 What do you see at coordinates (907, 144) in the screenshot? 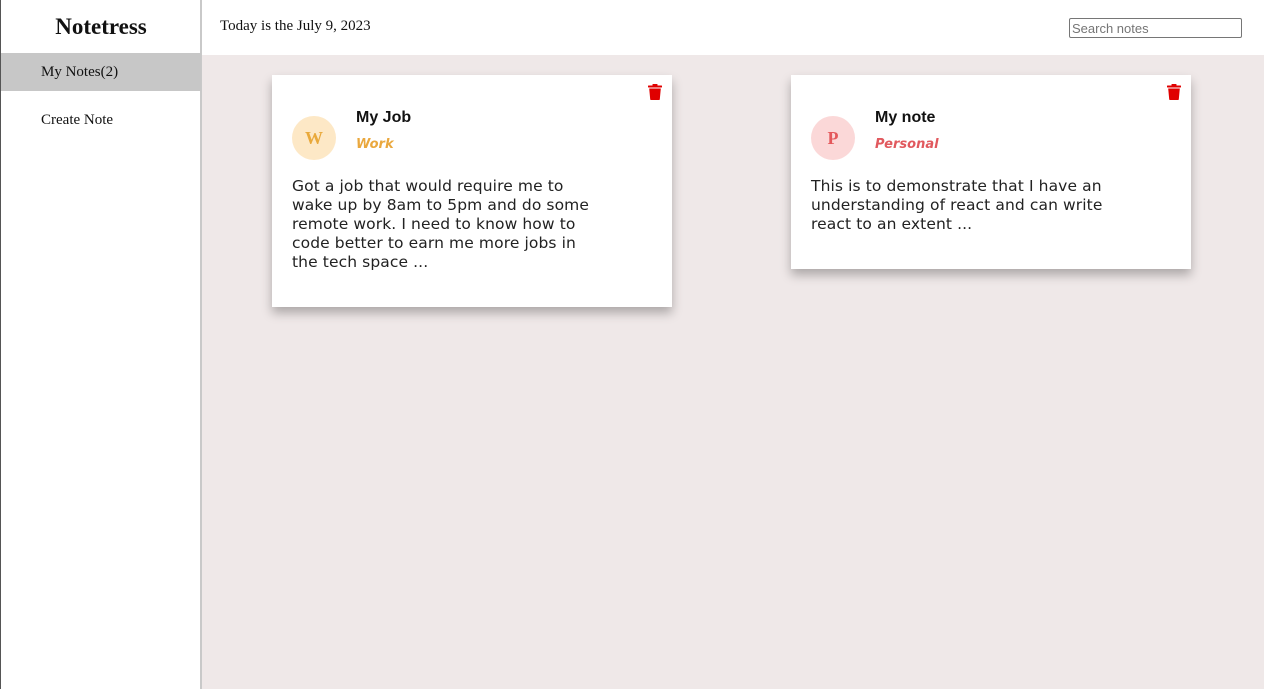
I see `note-category: Personal` at bounding box center [907, 144].